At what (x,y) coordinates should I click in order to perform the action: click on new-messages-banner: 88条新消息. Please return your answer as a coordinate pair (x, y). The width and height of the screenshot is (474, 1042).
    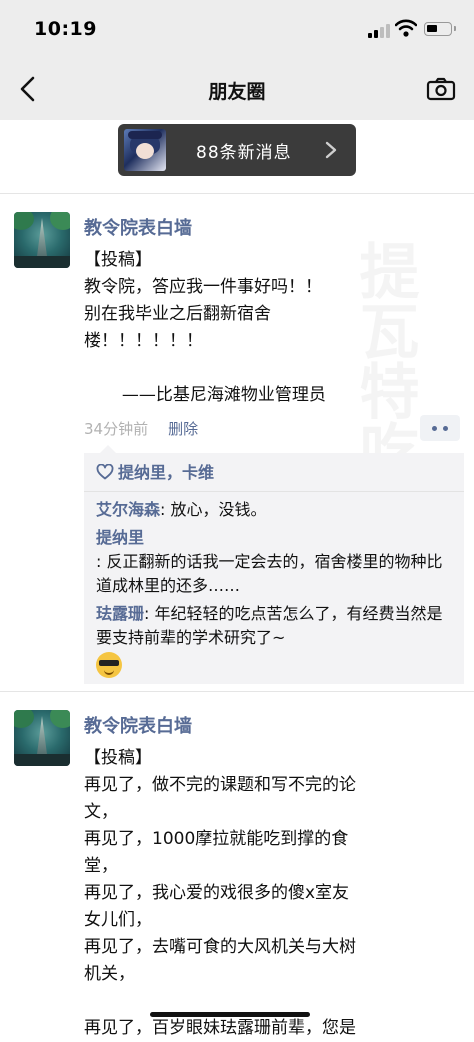
    Looking at the image, I should click on (237, 150).